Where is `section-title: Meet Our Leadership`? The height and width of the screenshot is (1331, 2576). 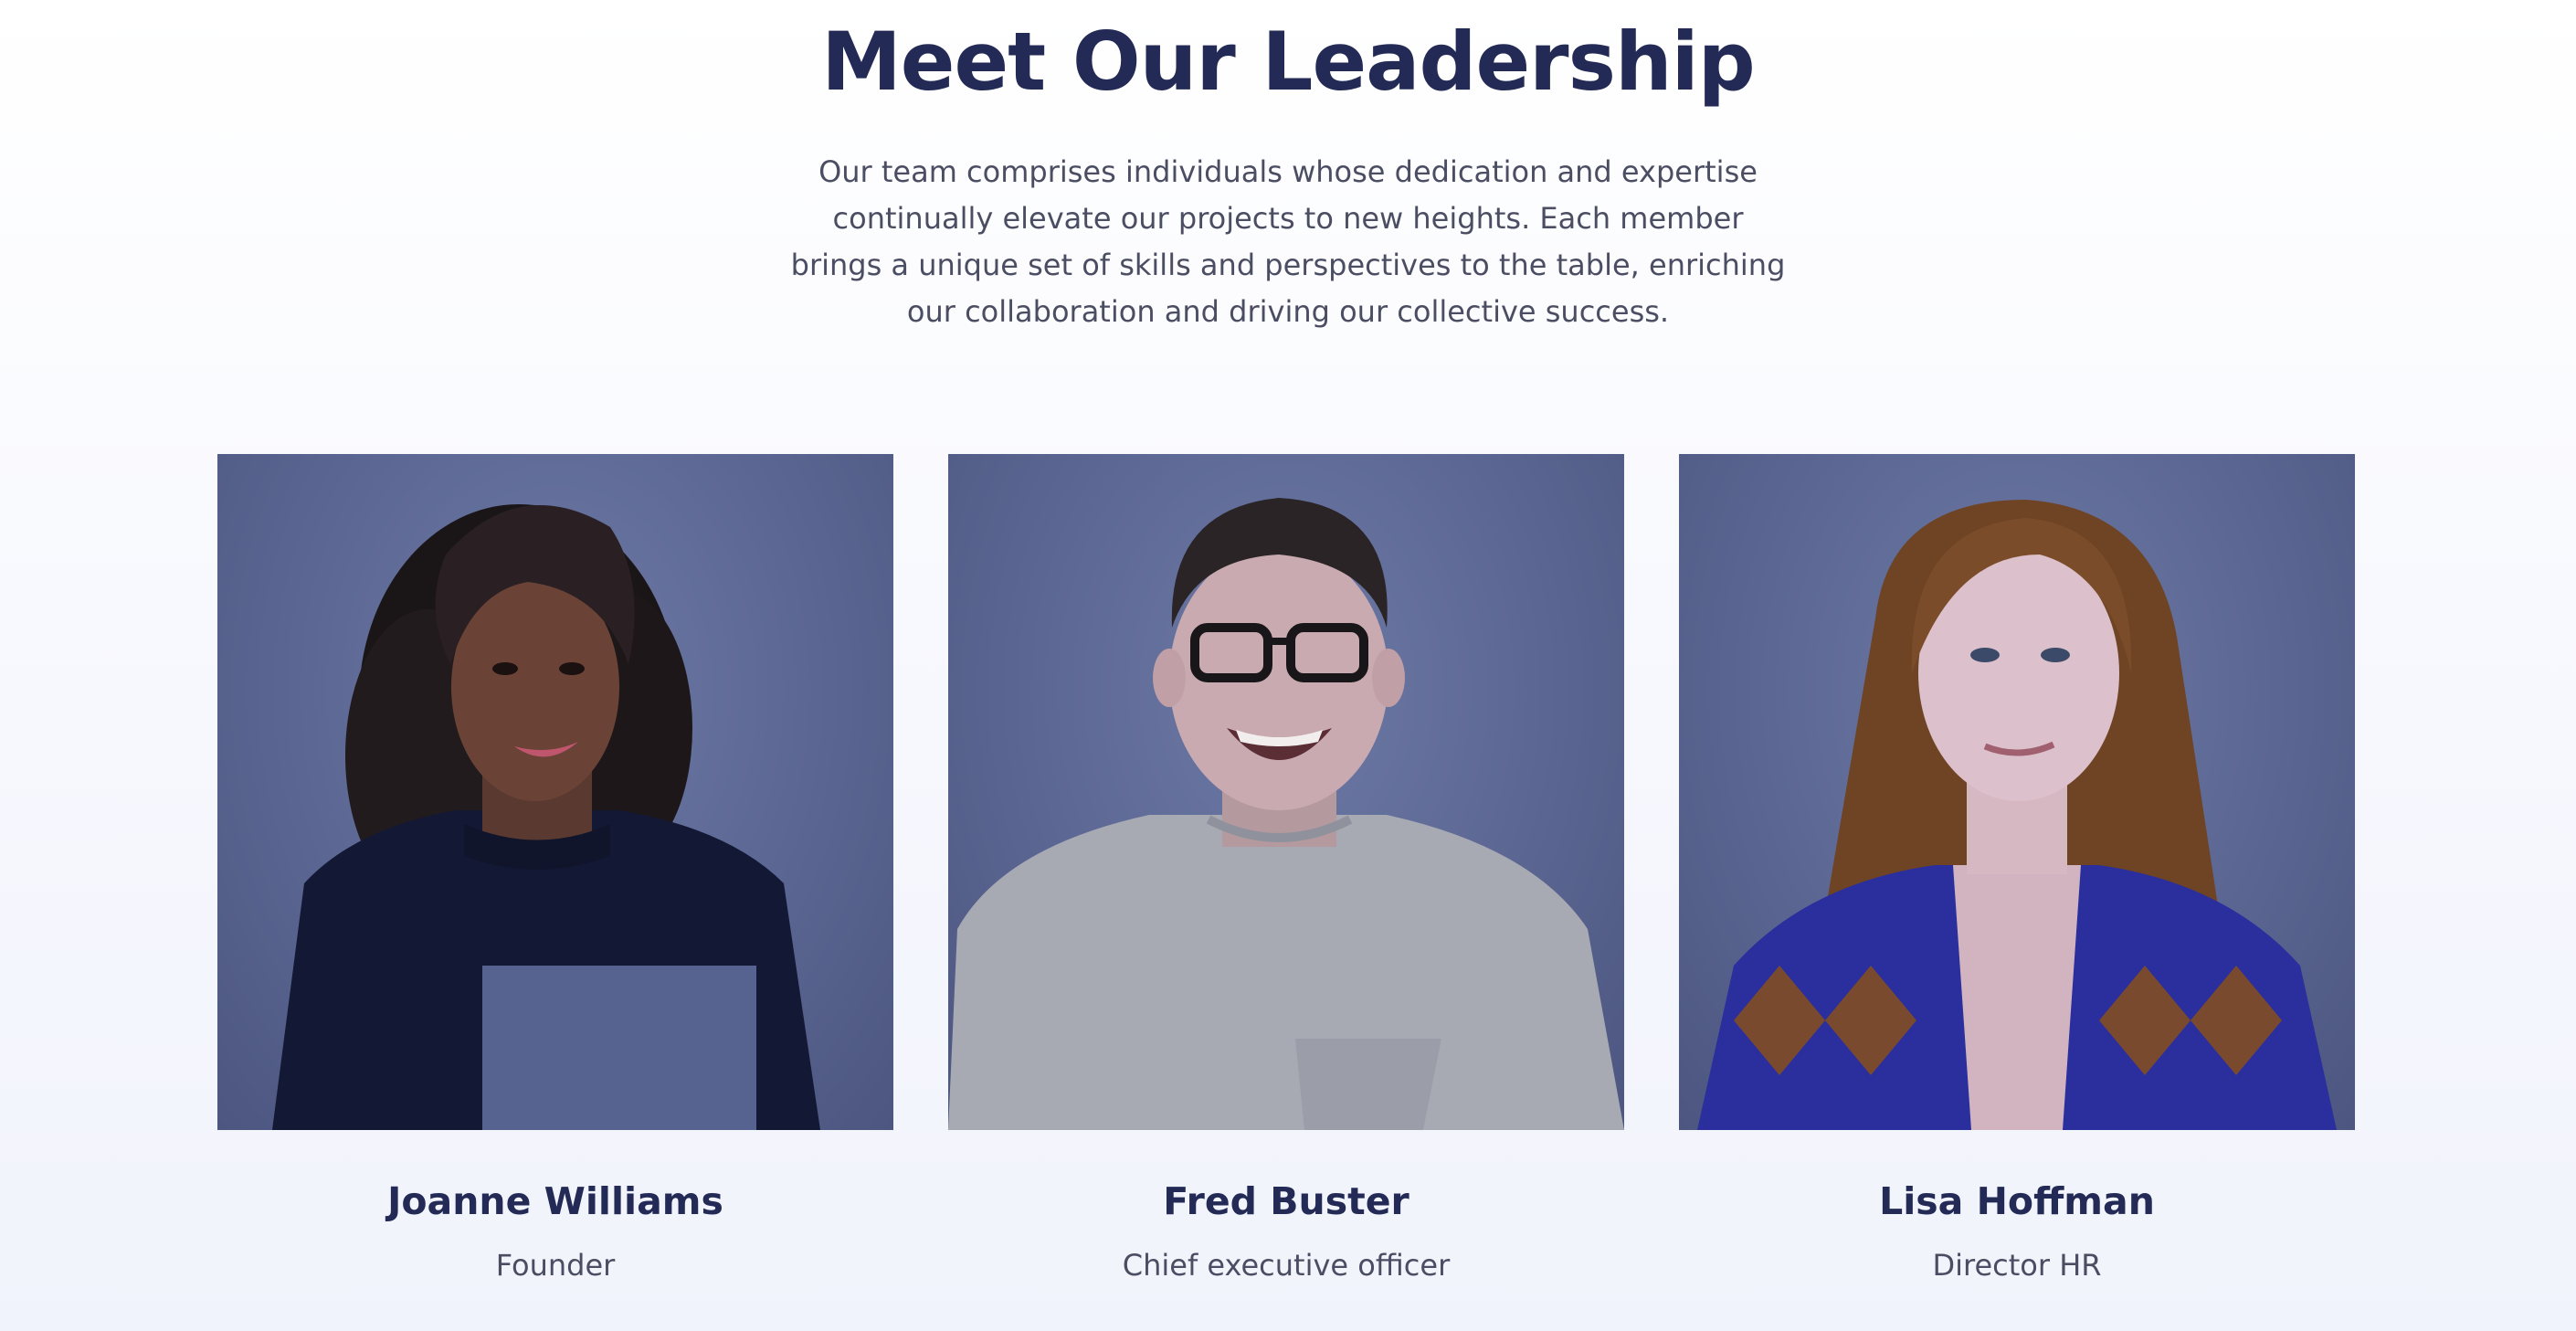
section-title: Meet Our Leadership is located at coordinates (1288, 62).